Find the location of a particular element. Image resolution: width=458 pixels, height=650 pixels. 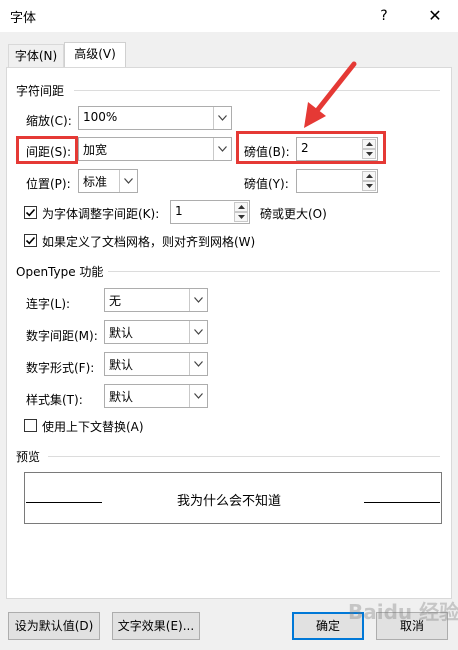

ligatures-label: 连字(L): is located at coordinates (48, 304).